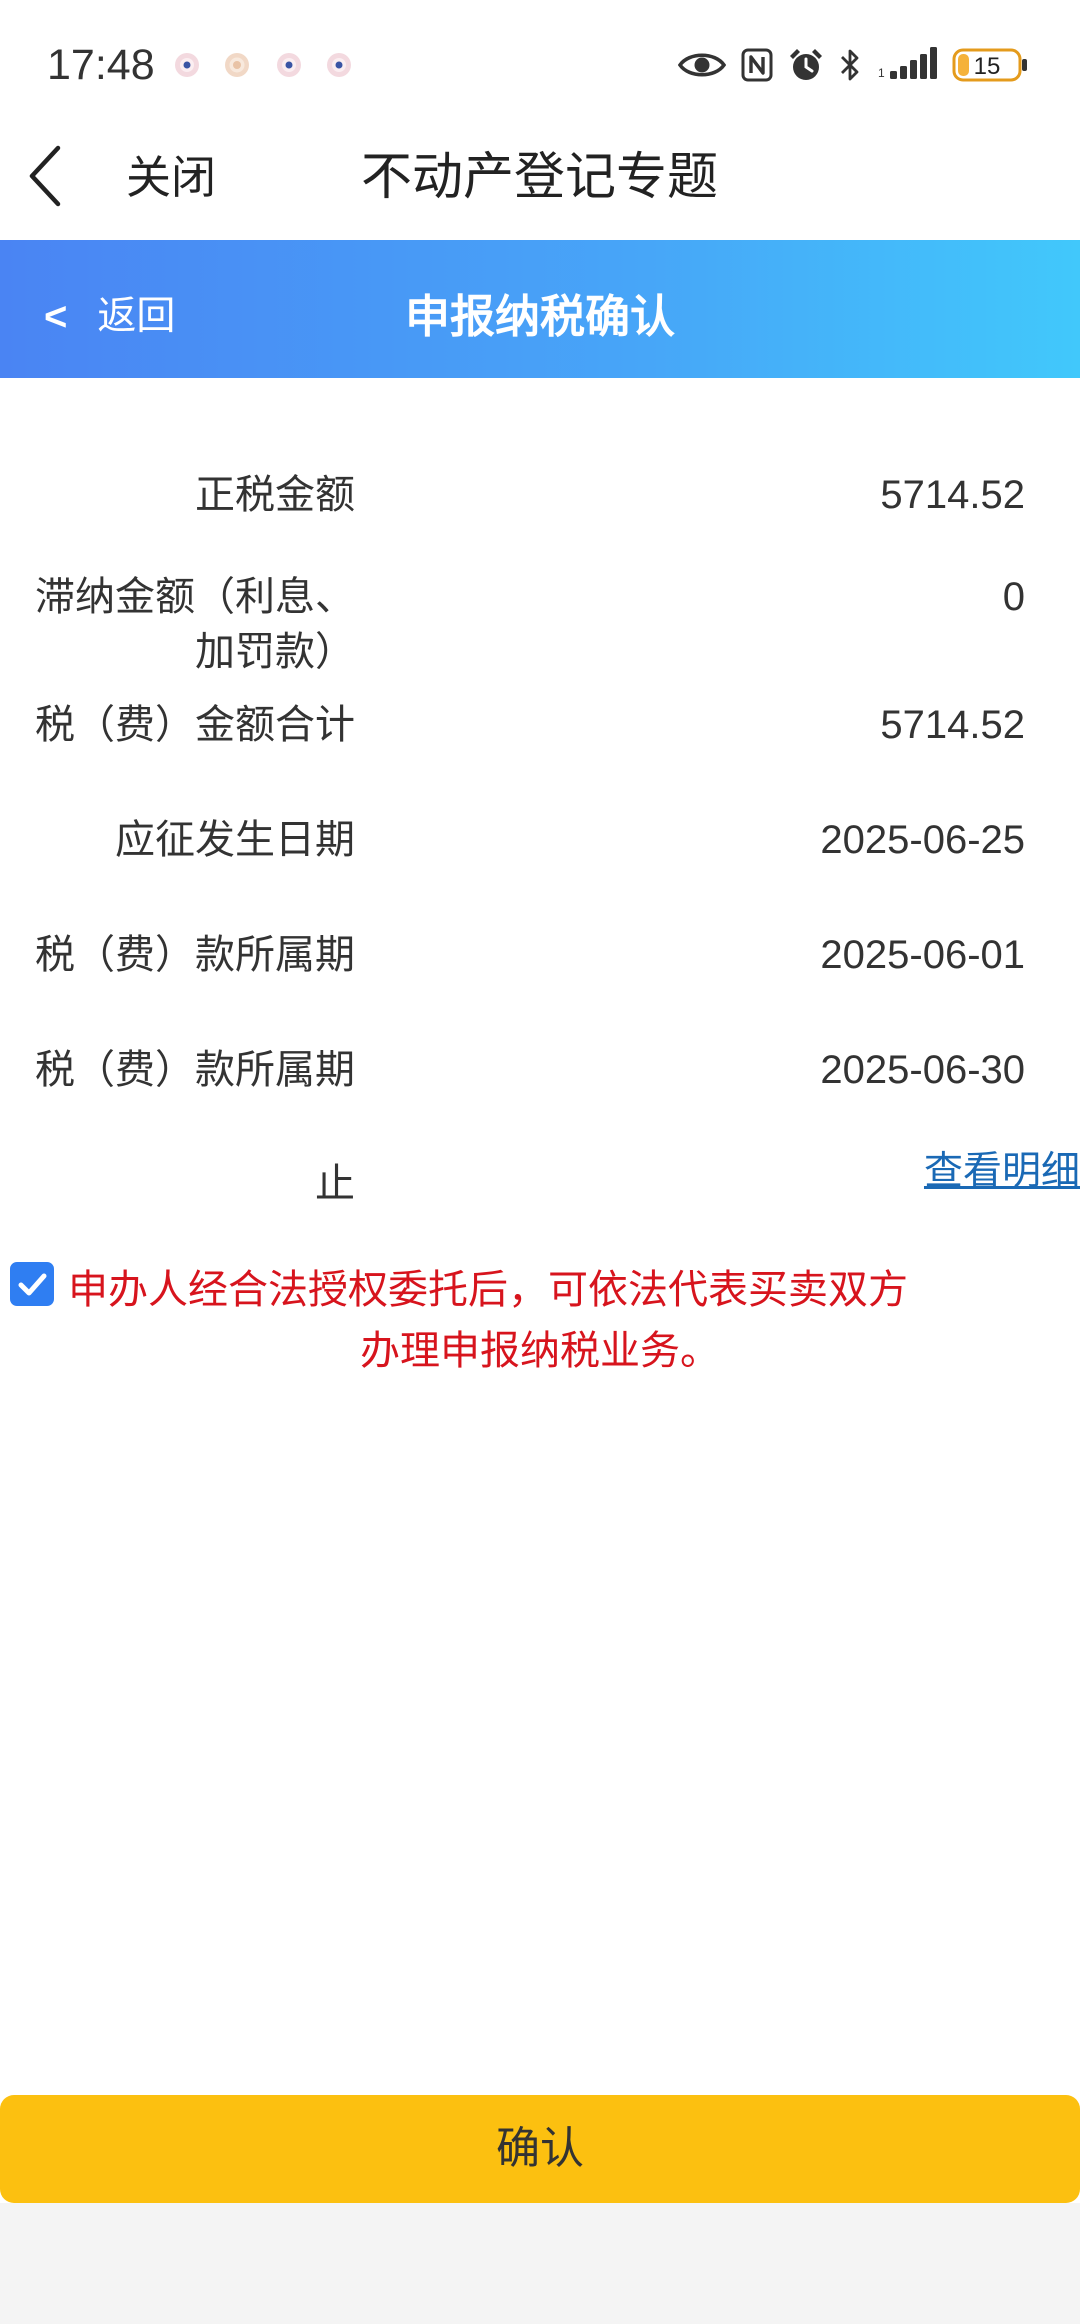 Image resolution: width=1080 pixels, height=2324 pixels. I want to click on close-button: 关闭, so click(171, 178).